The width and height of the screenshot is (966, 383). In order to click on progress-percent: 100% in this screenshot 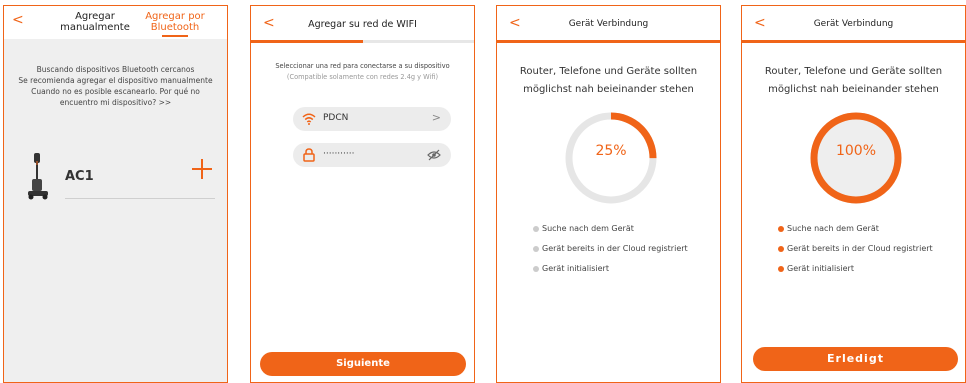, I will do `click(856, 151)`.